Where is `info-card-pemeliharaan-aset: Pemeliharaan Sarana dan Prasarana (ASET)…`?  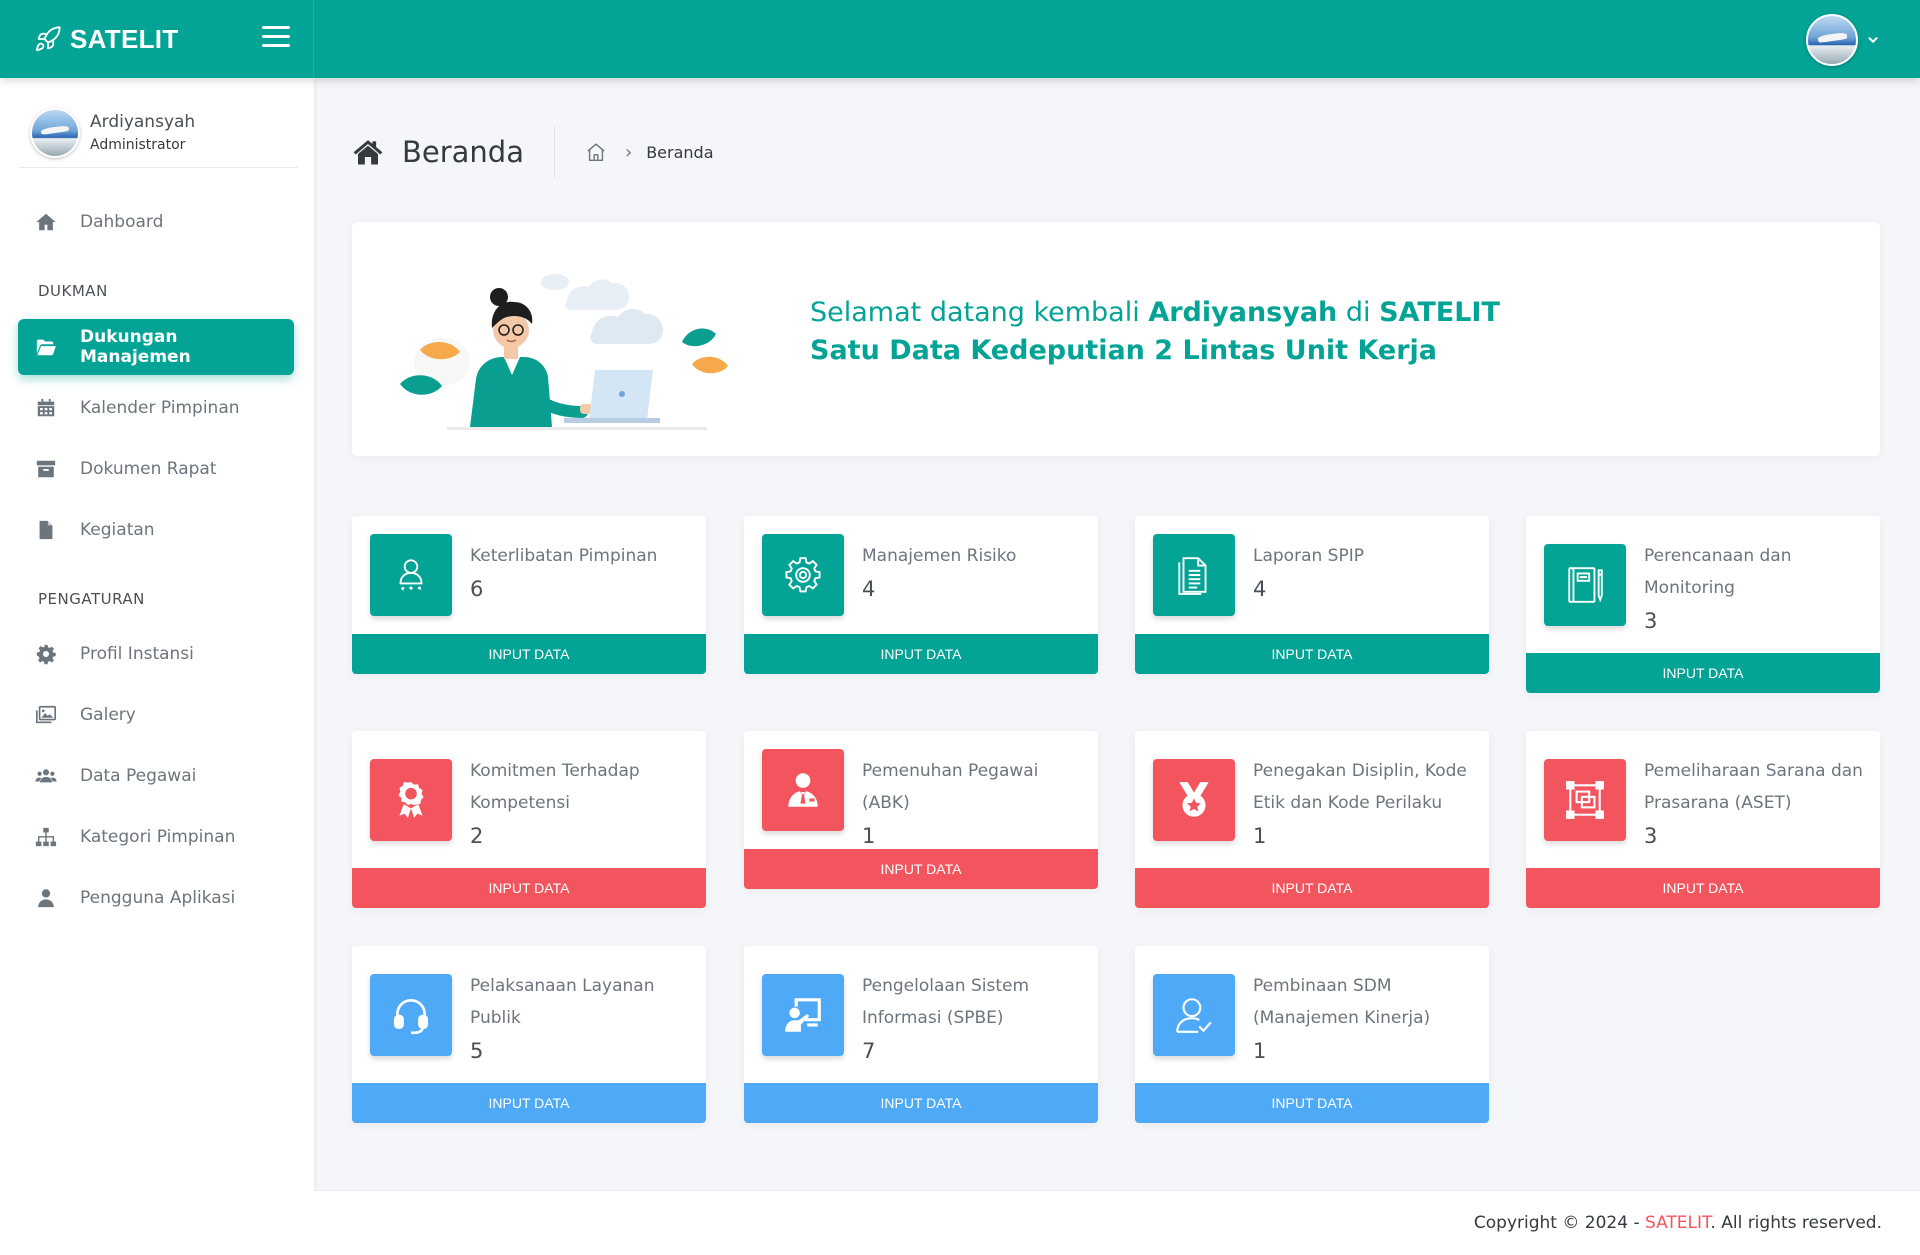
info-card-pemeliharaan-aset: Pemeliharaan Sarana dan Prasarana (ASET)… is located at coordinates (1703, 819).